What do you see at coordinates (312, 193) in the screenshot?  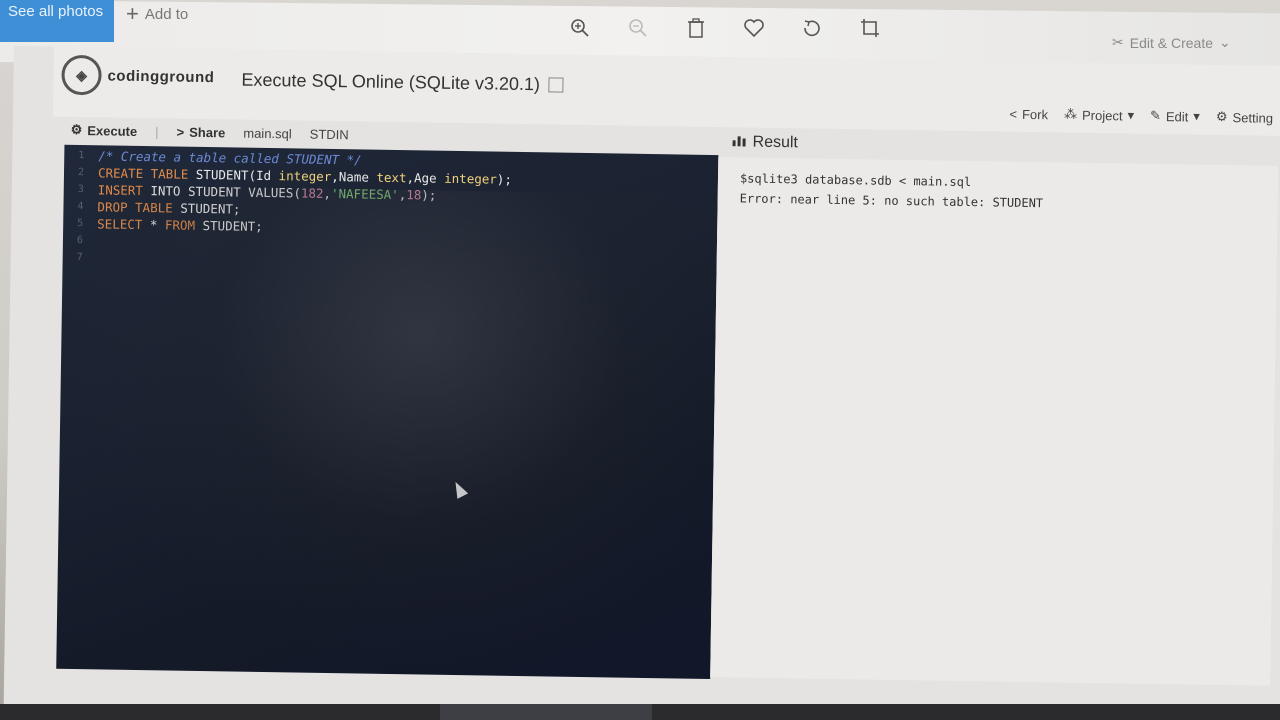 I see `sql-number: 182` at bounding box center [312, 193].